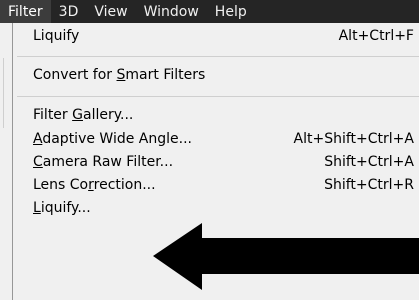 This screenshot has height=300, width=419. Describe the element at coordinates (110, 11) in the screenshot. I see `menu-view: View` at that location.